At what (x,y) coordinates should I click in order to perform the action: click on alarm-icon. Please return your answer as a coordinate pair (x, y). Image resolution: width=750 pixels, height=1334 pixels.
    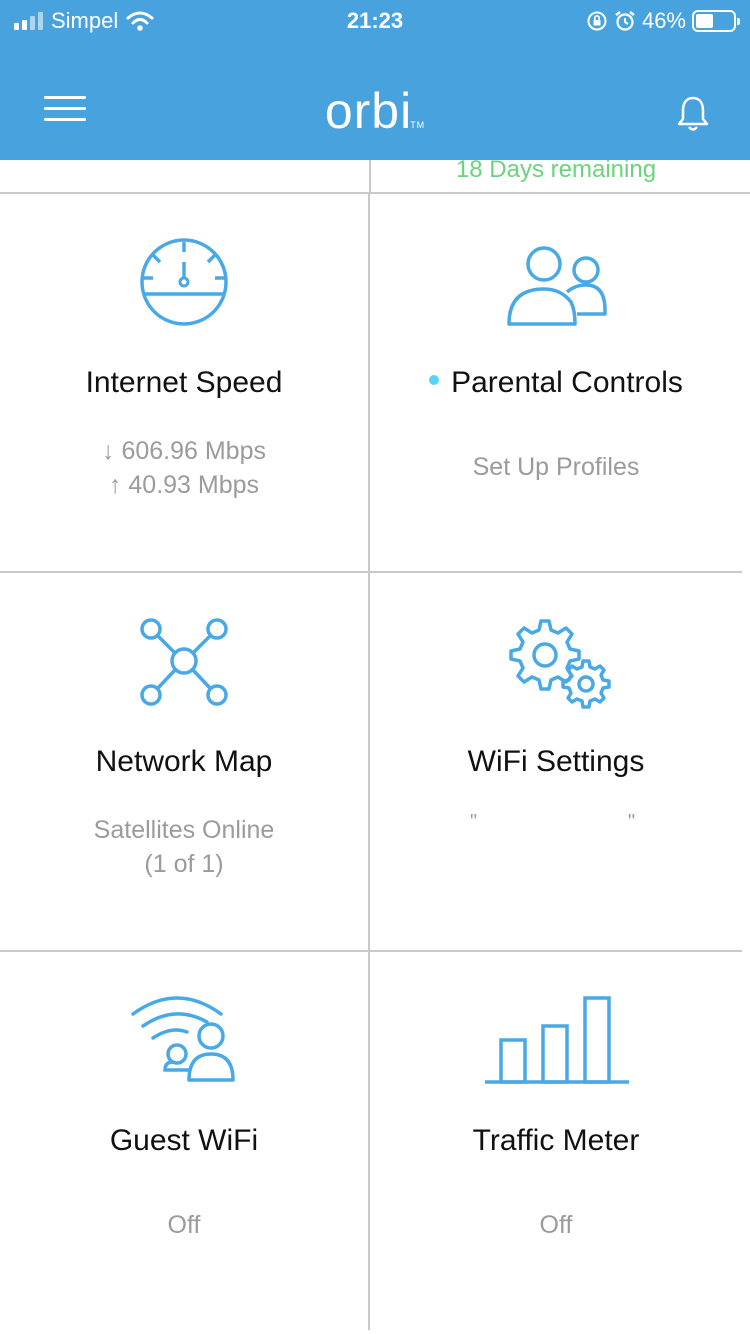
    Looking at the image, I should click on (625, 21).